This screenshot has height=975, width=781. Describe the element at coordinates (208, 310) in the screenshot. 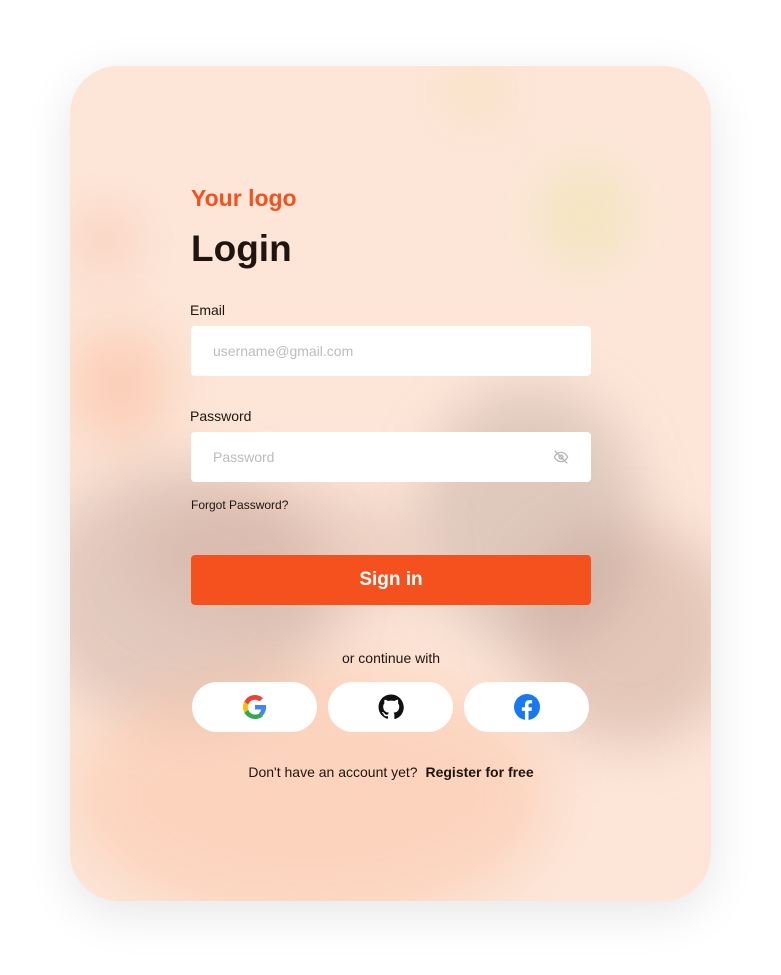

I see `email-label: Email` at that location.